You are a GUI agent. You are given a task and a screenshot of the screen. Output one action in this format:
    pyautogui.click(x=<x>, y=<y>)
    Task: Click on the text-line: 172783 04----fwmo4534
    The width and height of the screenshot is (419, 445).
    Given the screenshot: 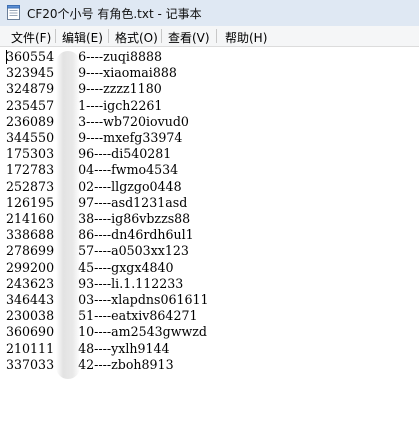 What is the action you would take?
    pyautogui.click(x=92, y=170)
    